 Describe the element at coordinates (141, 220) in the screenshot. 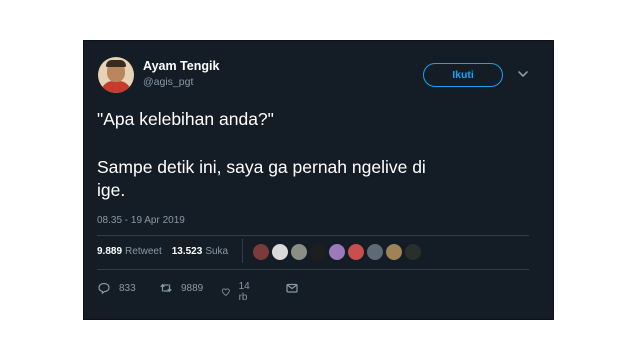

I see `tweet-timestamp: 08.35 - 19 Apr 2019` at that location.